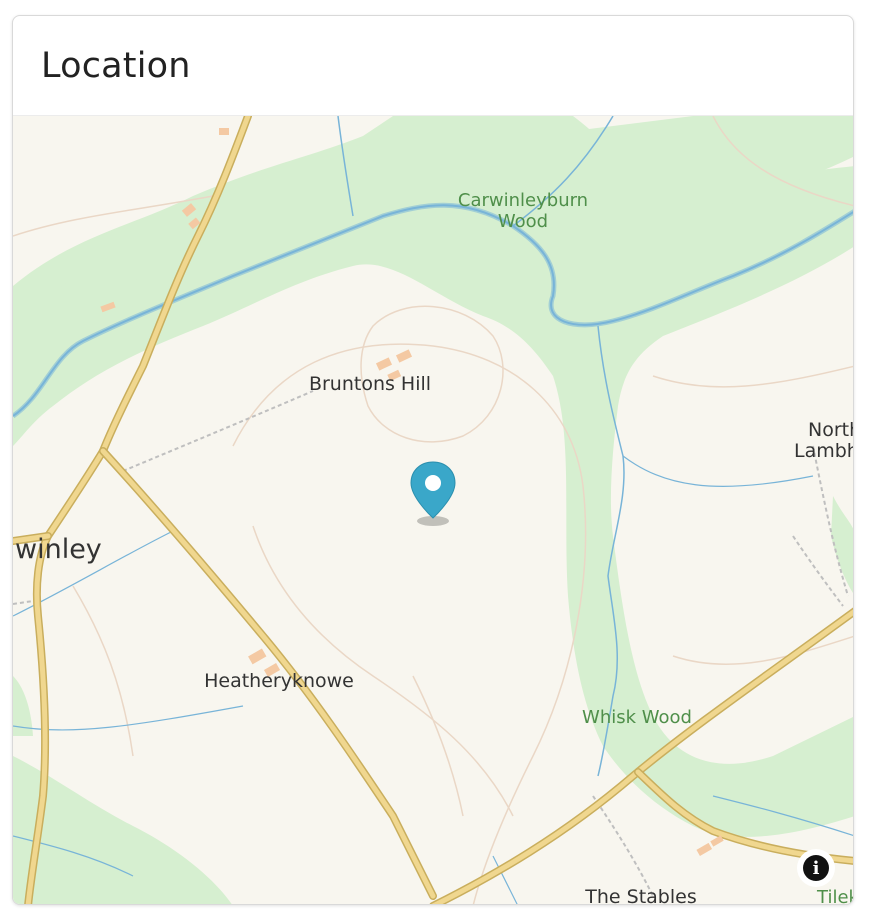 The image size is (872, 917). What do you see at coordinates (640, 895) in the screenshot?
I see `label-the-stables: The Stables` at bounding box center [640, 895].